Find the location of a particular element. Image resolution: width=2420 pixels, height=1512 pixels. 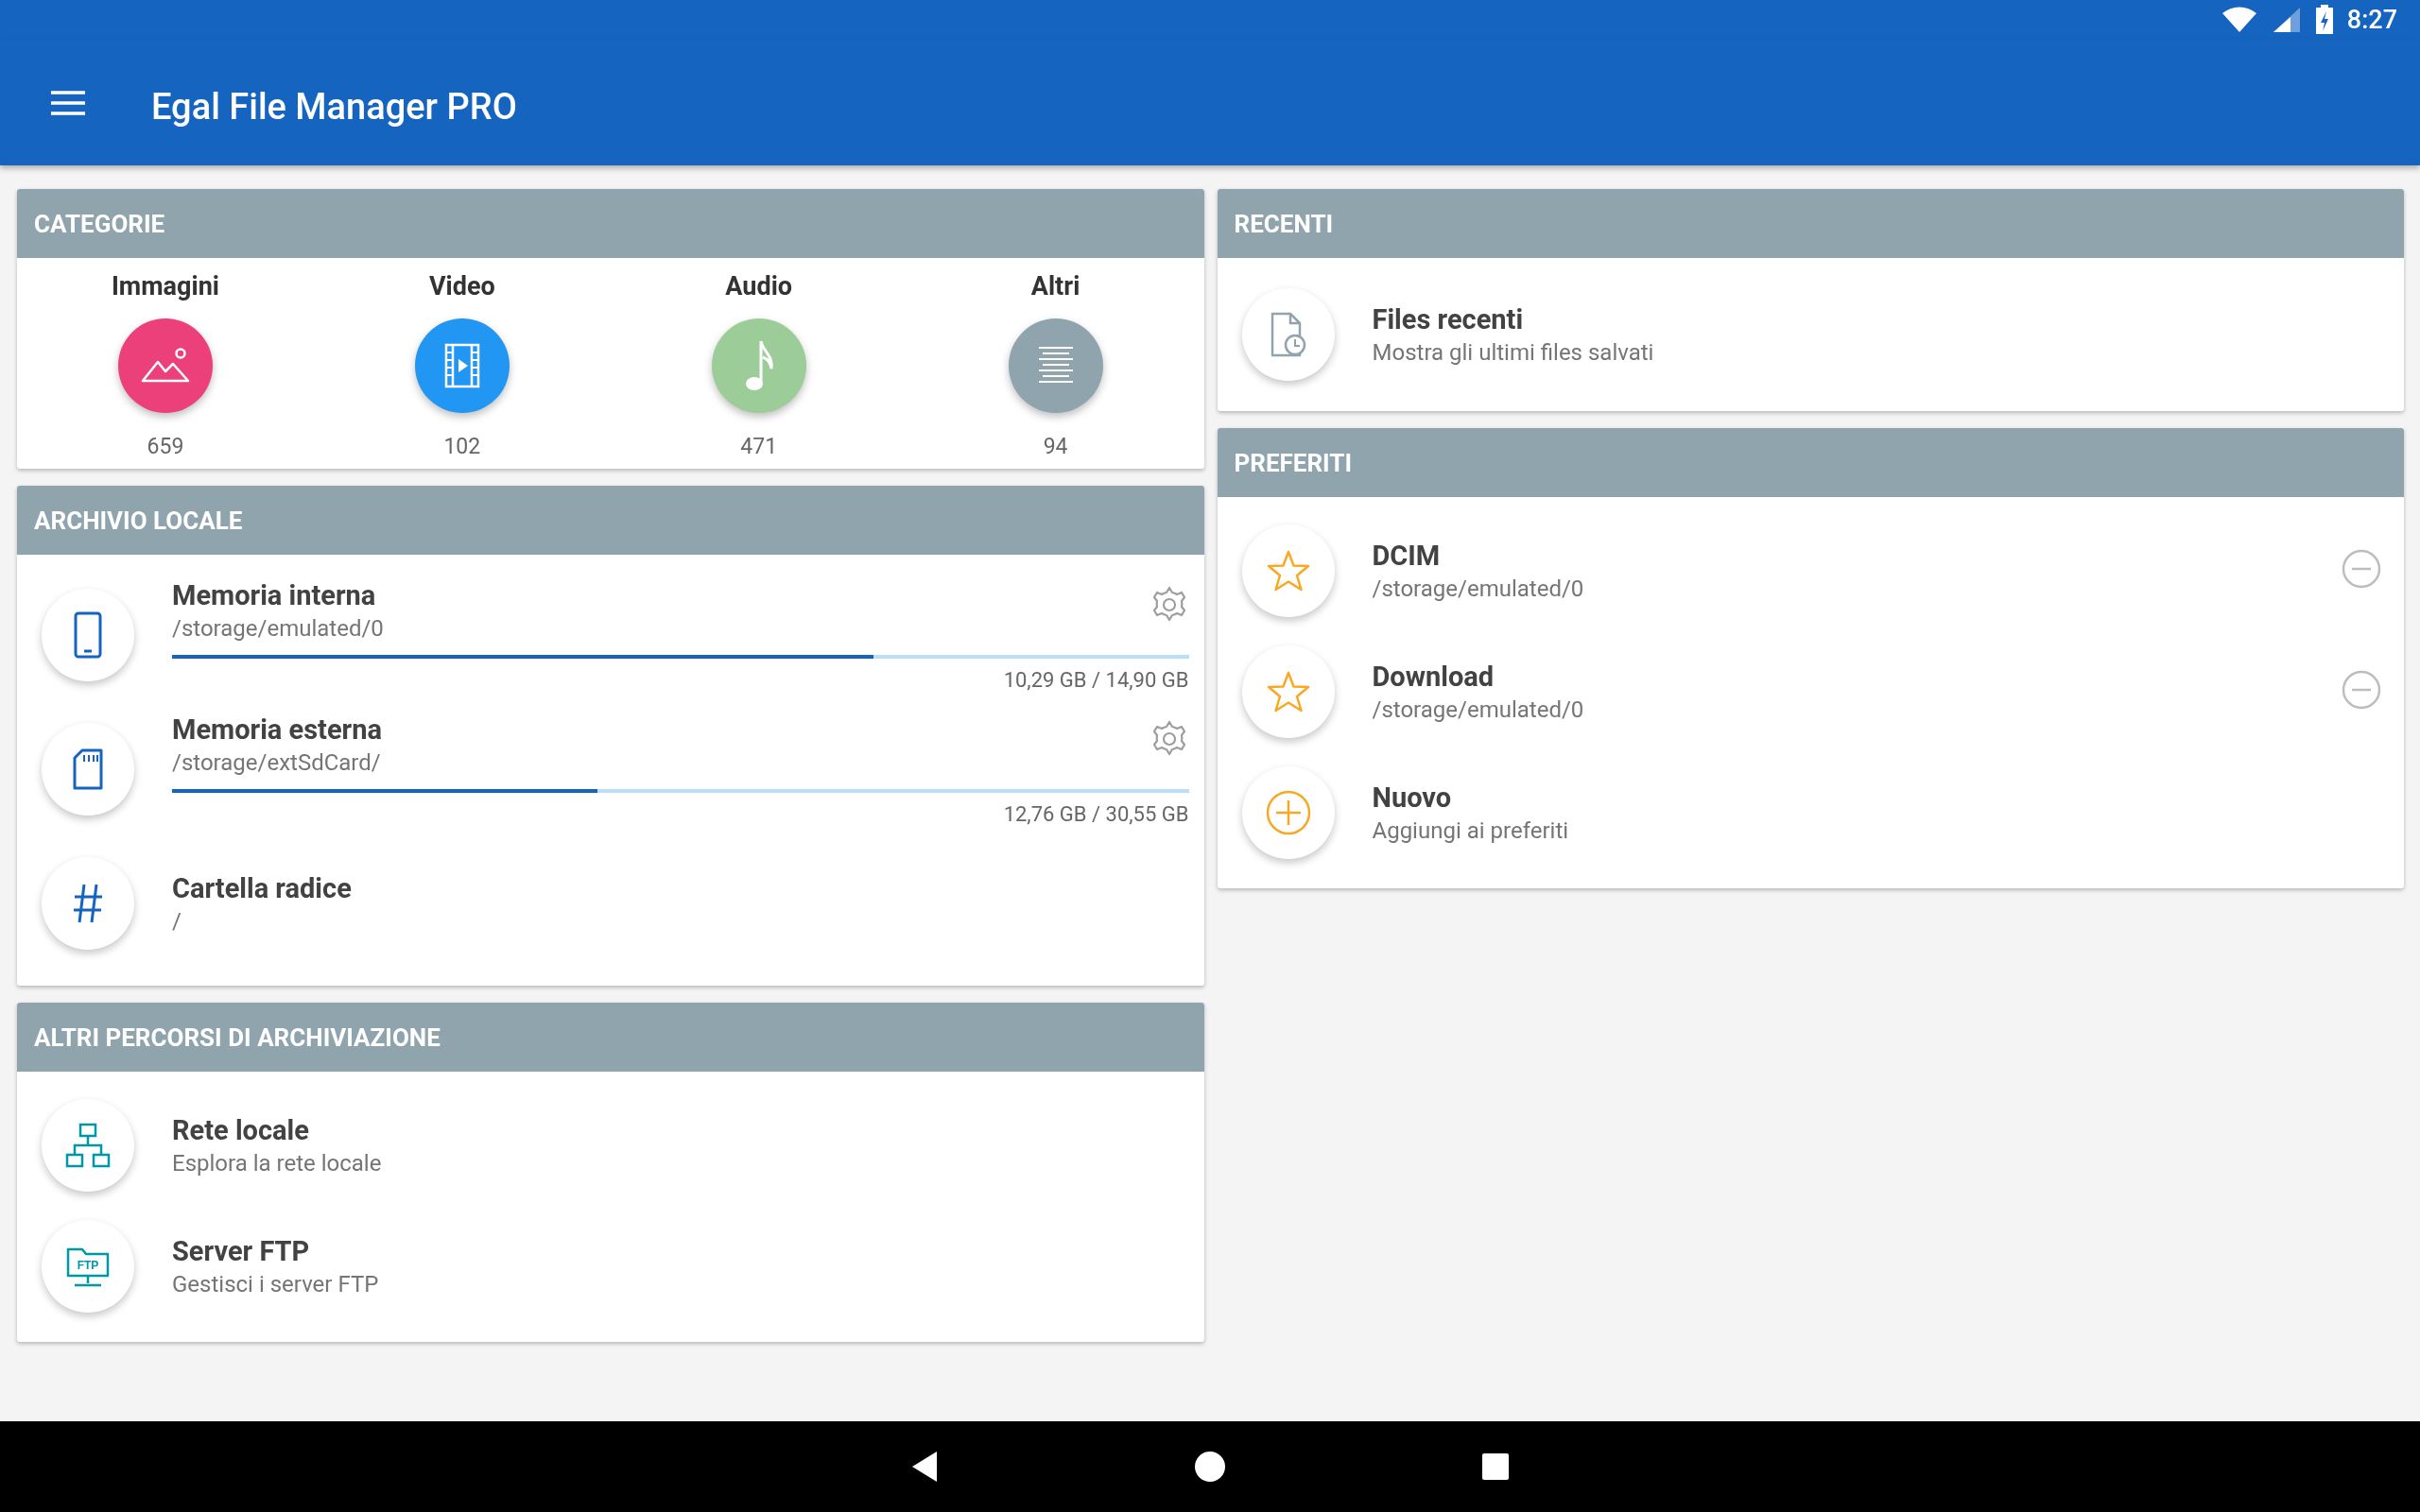

section-title: CATEGORIE is located at coordinates (99, 223).